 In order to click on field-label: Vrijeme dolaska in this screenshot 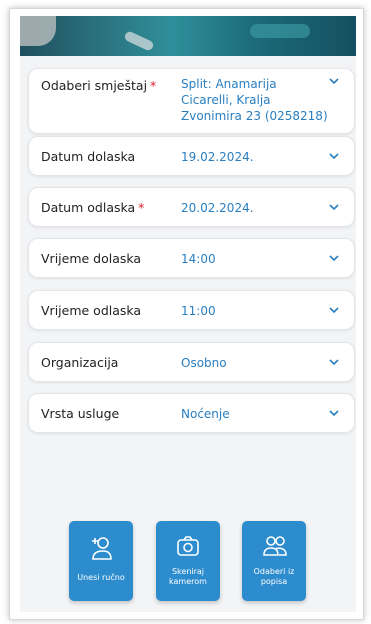, I will do `click(91, 258)`.